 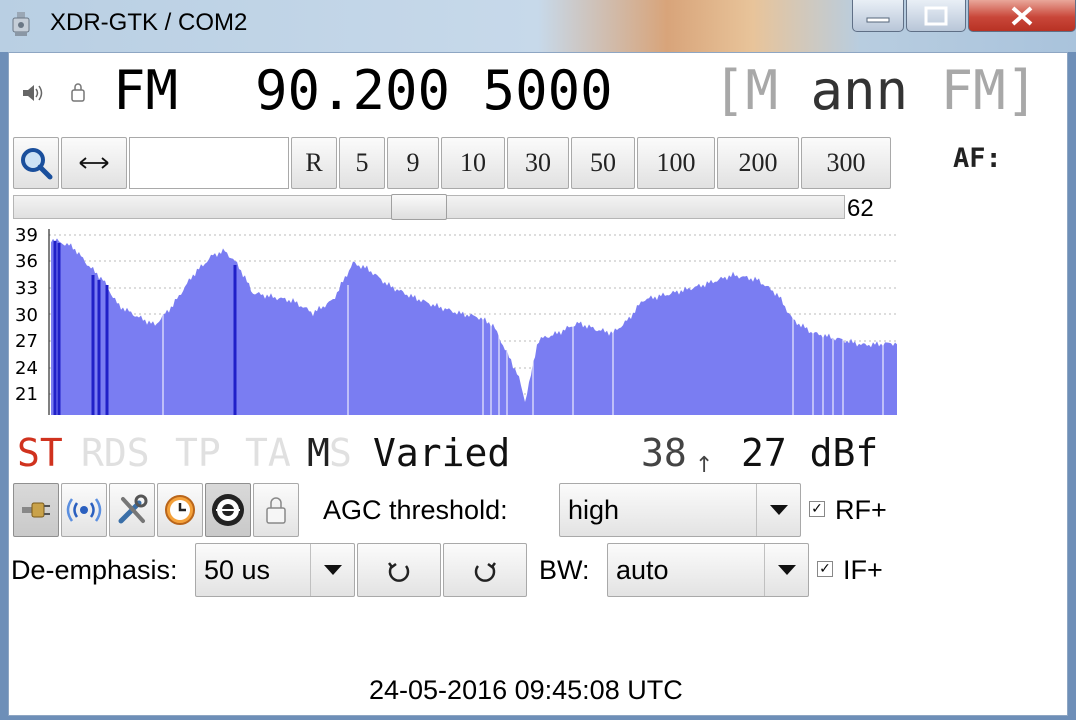 What do you see at coordinates (415, 510) in the screenshot?
I see `agc-label: AGC threshold:` at bounding box center [415, 510].